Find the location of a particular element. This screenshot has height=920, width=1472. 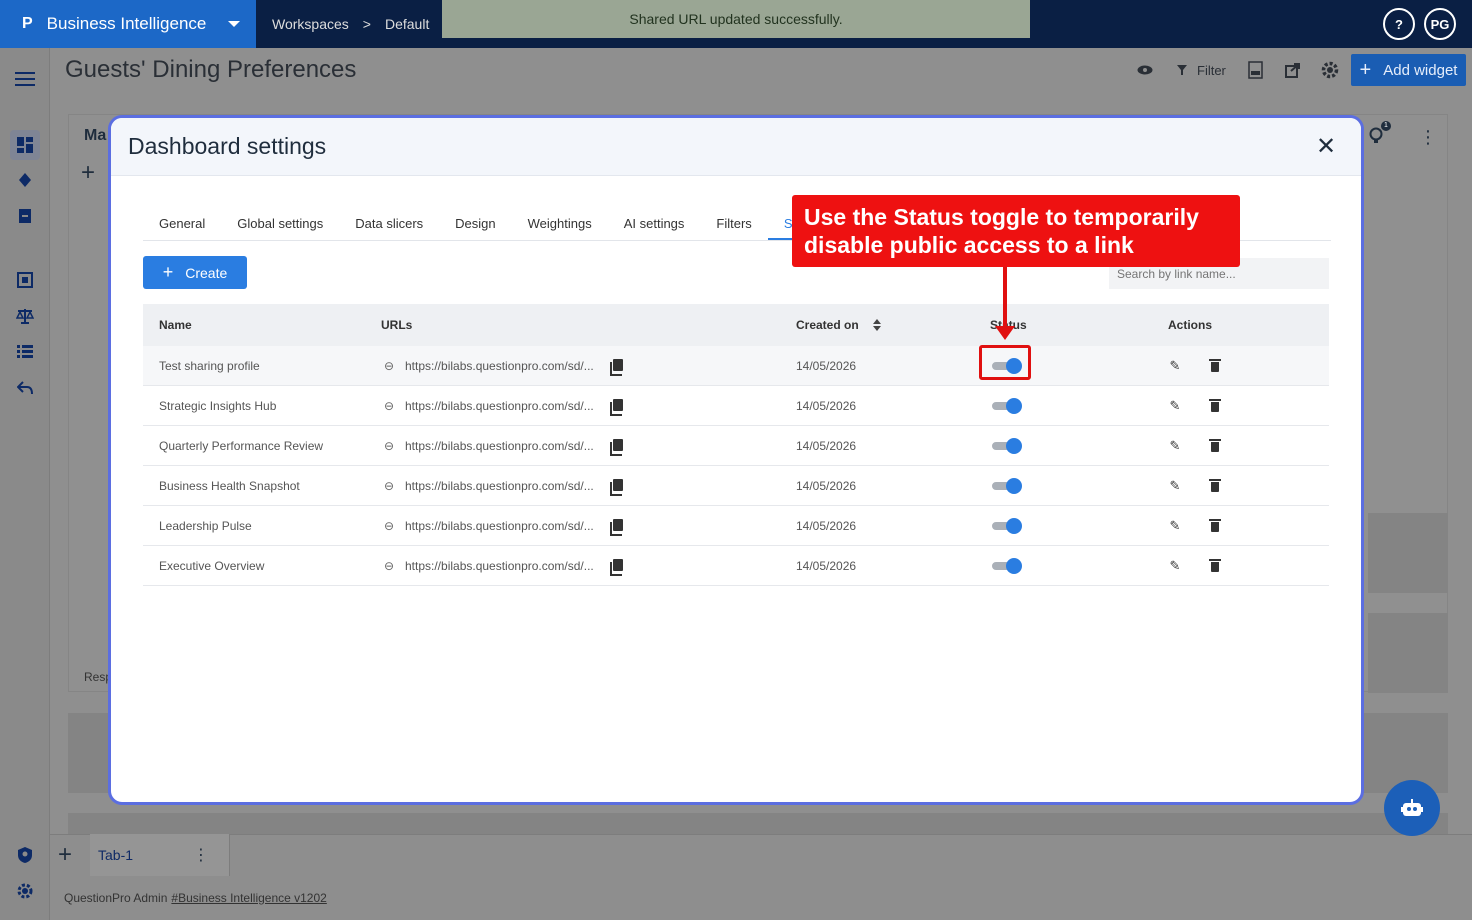

tab-weightings: Weightings is located at coordinates (560, 224).